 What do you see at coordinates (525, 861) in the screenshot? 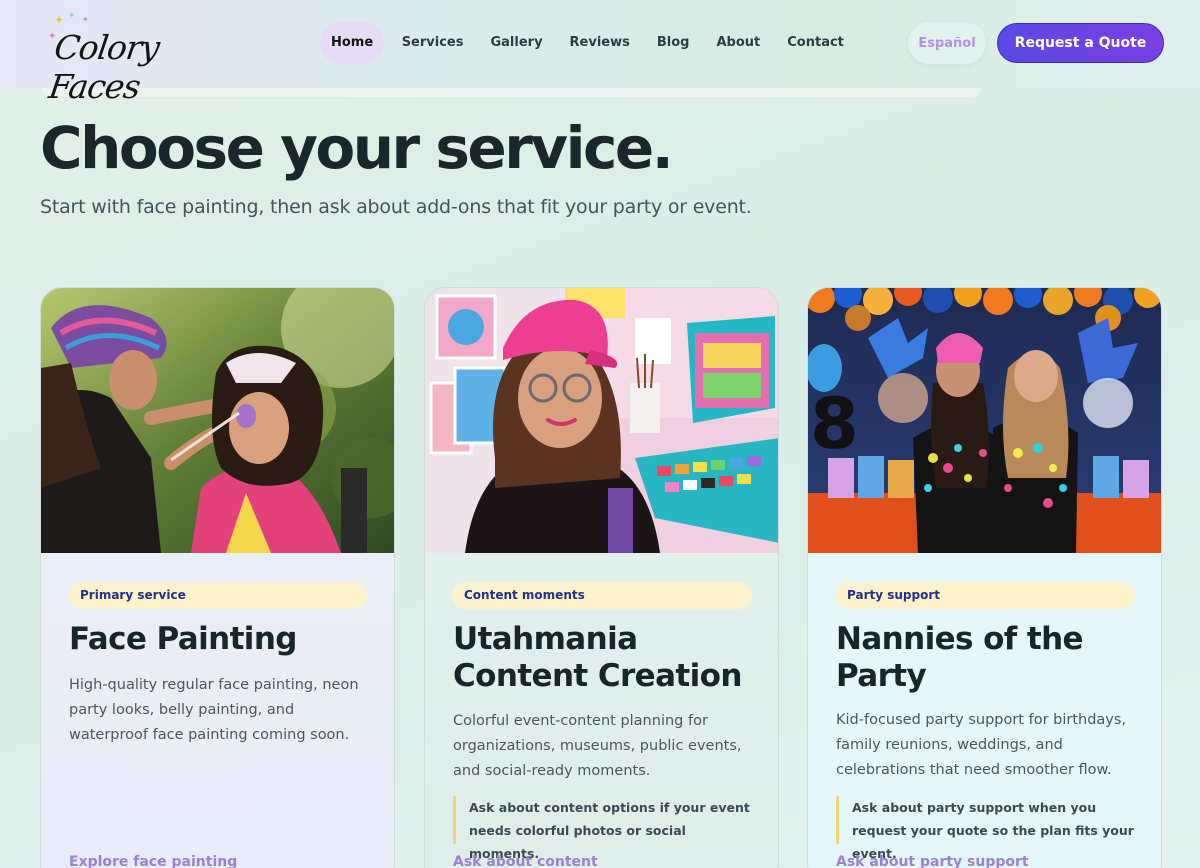
I see `ask-about-content-link: Ask about content` at bounding box center [525, 861].